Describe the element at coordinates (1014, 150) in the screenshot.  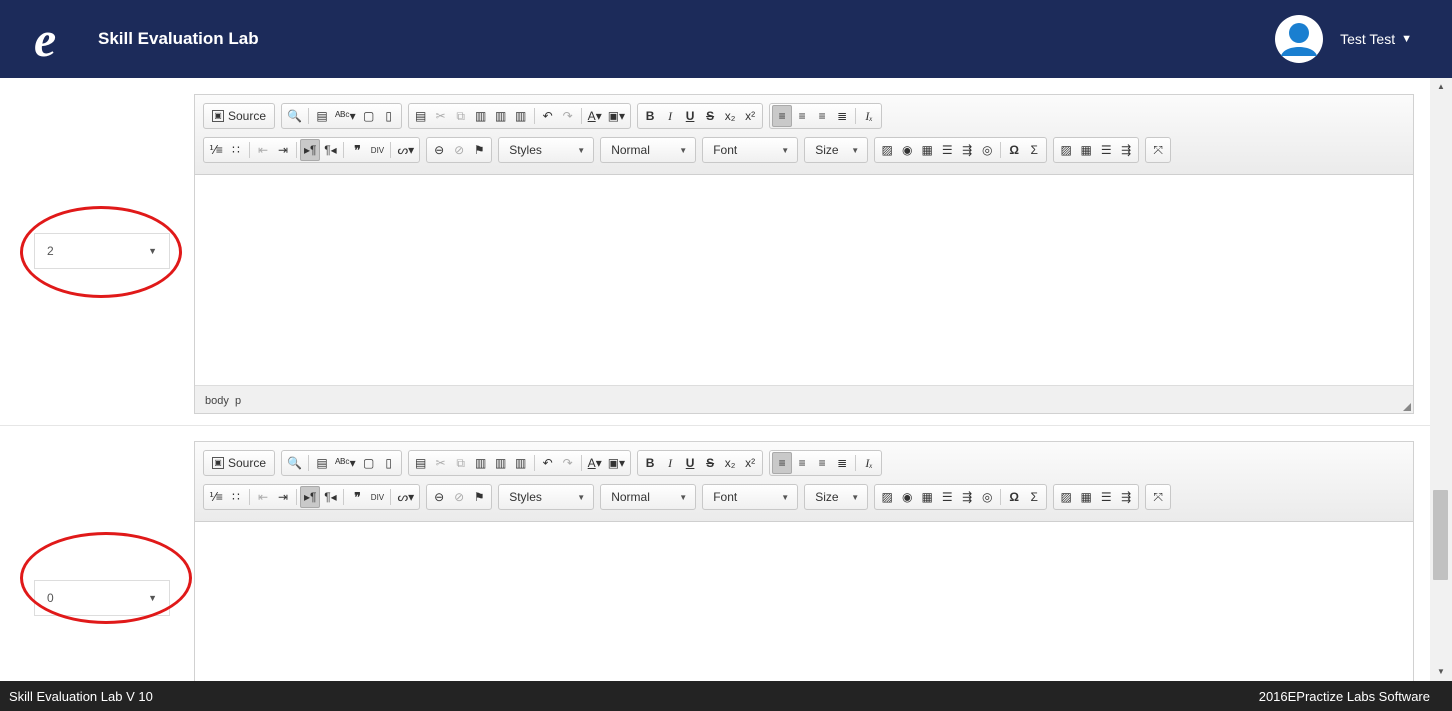
I see `special-char-icon: Ω` at that location.